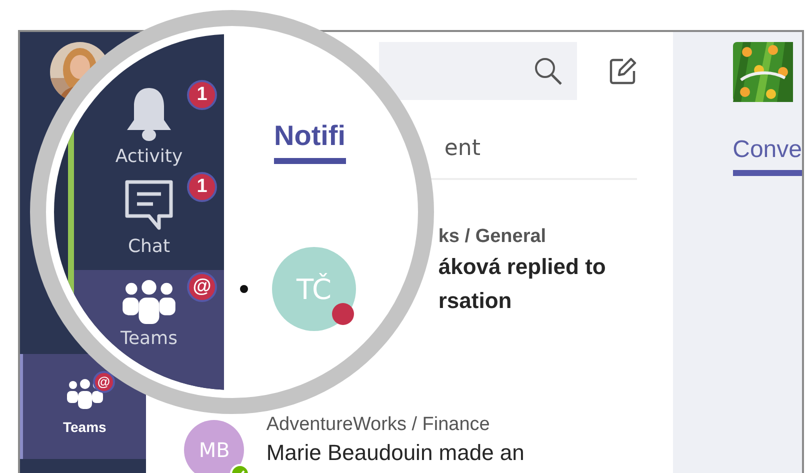 The width and height of the screenshot is (811, 473). Describe the element at coordinates (343, 314) in the screenshot. I see `busy-status-icon` at that location.